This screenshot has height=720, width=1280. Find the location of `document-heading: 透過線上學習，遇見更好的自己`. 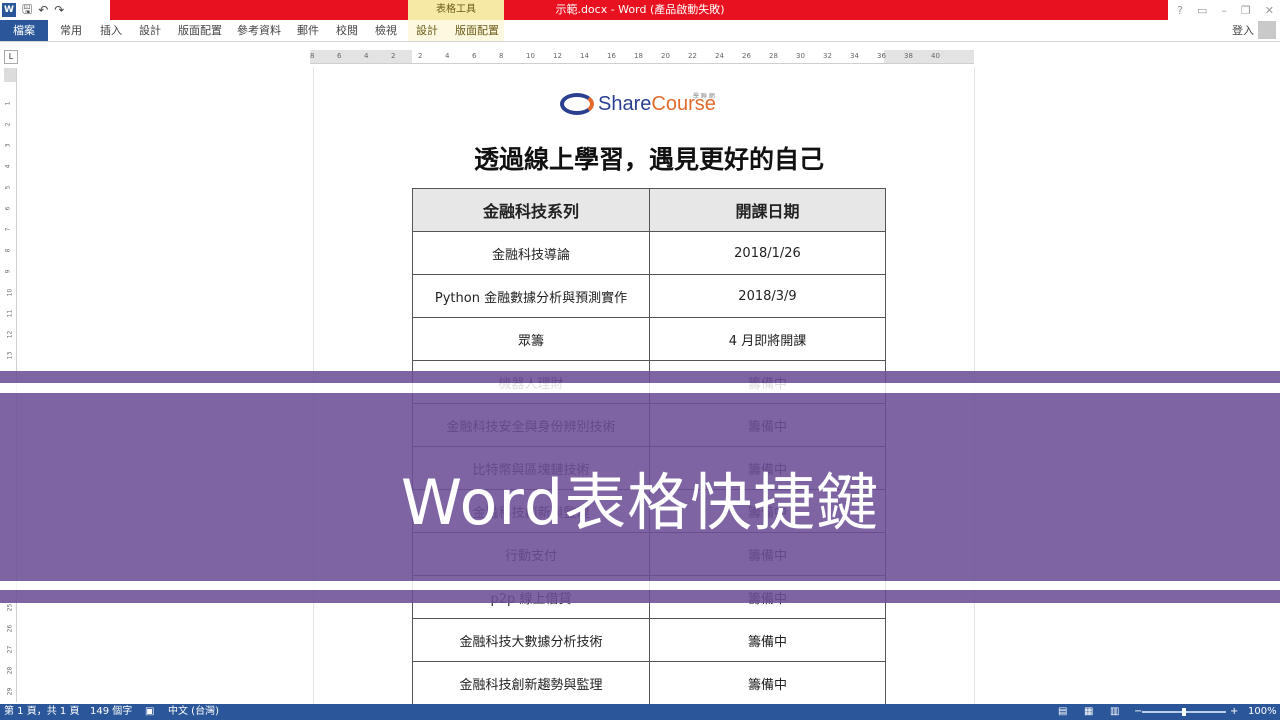

document-heading: 透過線上學習，遇見更好的自己 is located at coordinates (649, 158).